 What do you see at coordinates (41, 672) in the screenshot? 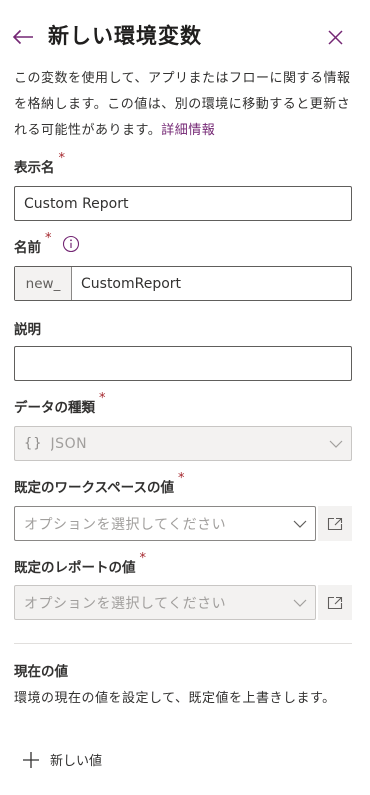
I see `current-value-title: 現在の値` at bounding box center [41, 672].